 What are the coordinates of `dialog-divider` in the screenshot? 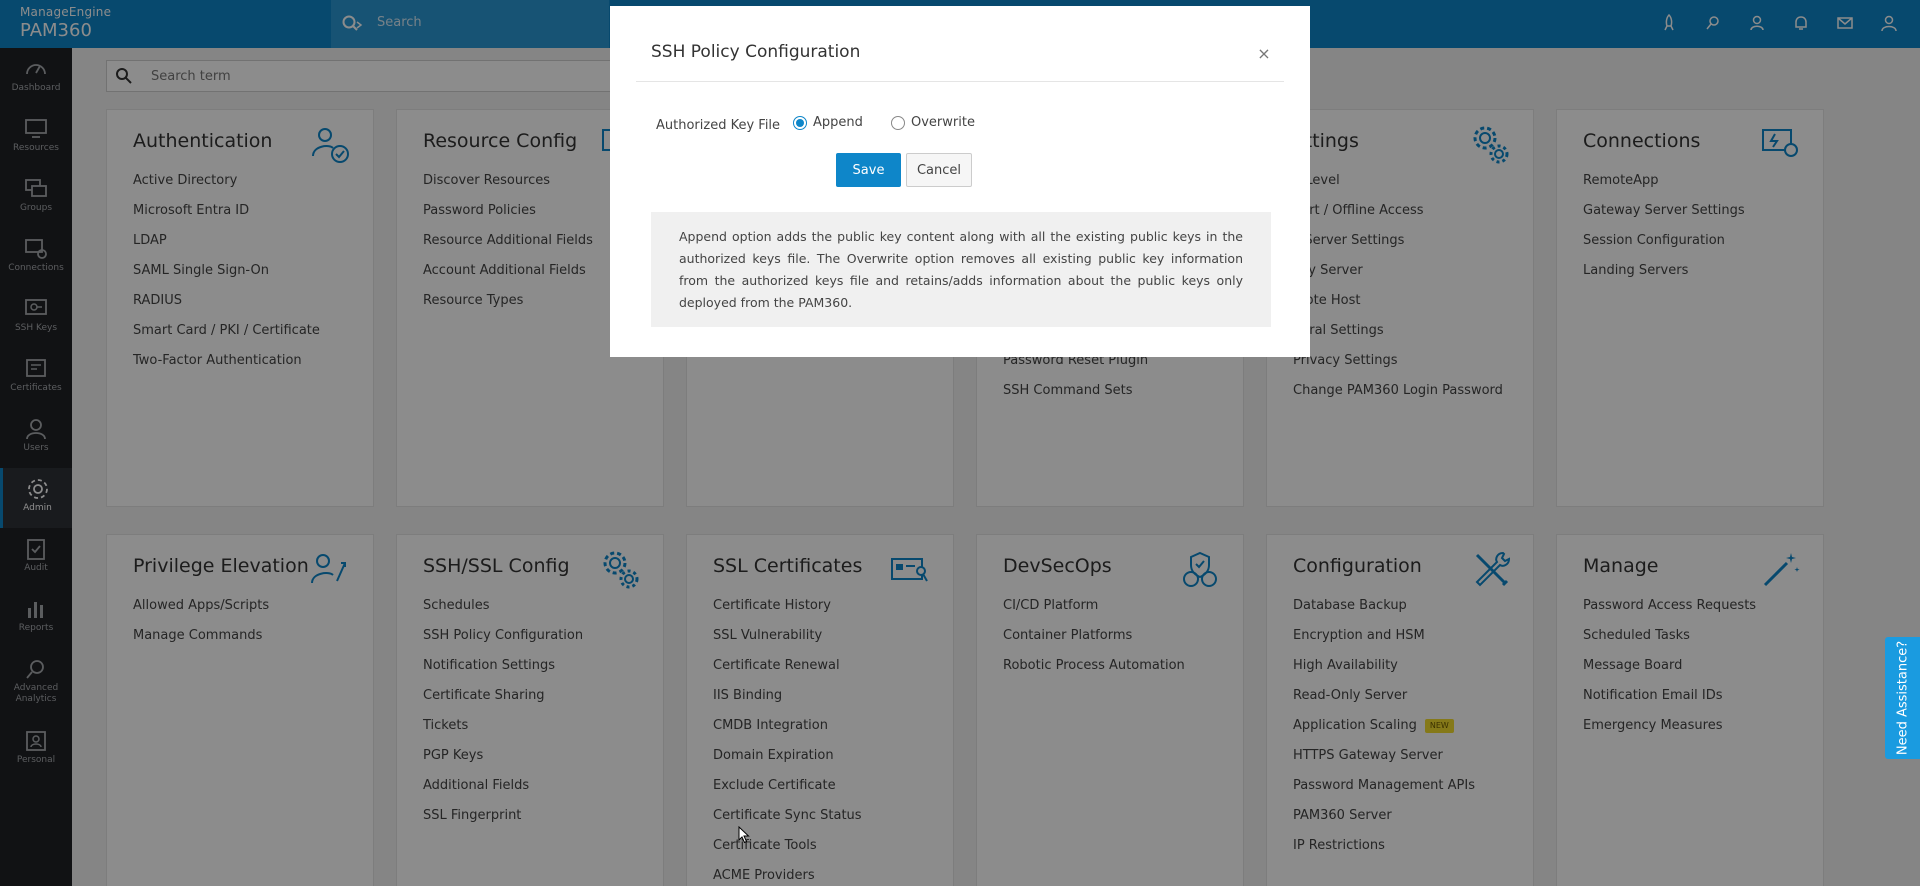 It's located at (960, 81).